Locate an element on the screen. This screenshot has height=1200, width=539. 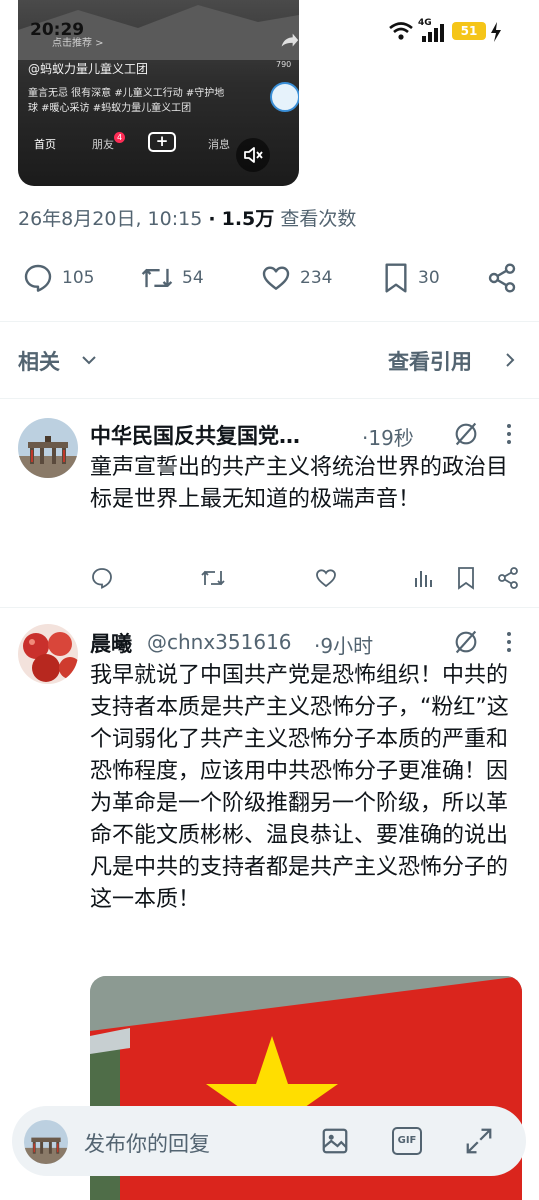
video-nav-plus-icon: + is located at coordinates (162, 142).